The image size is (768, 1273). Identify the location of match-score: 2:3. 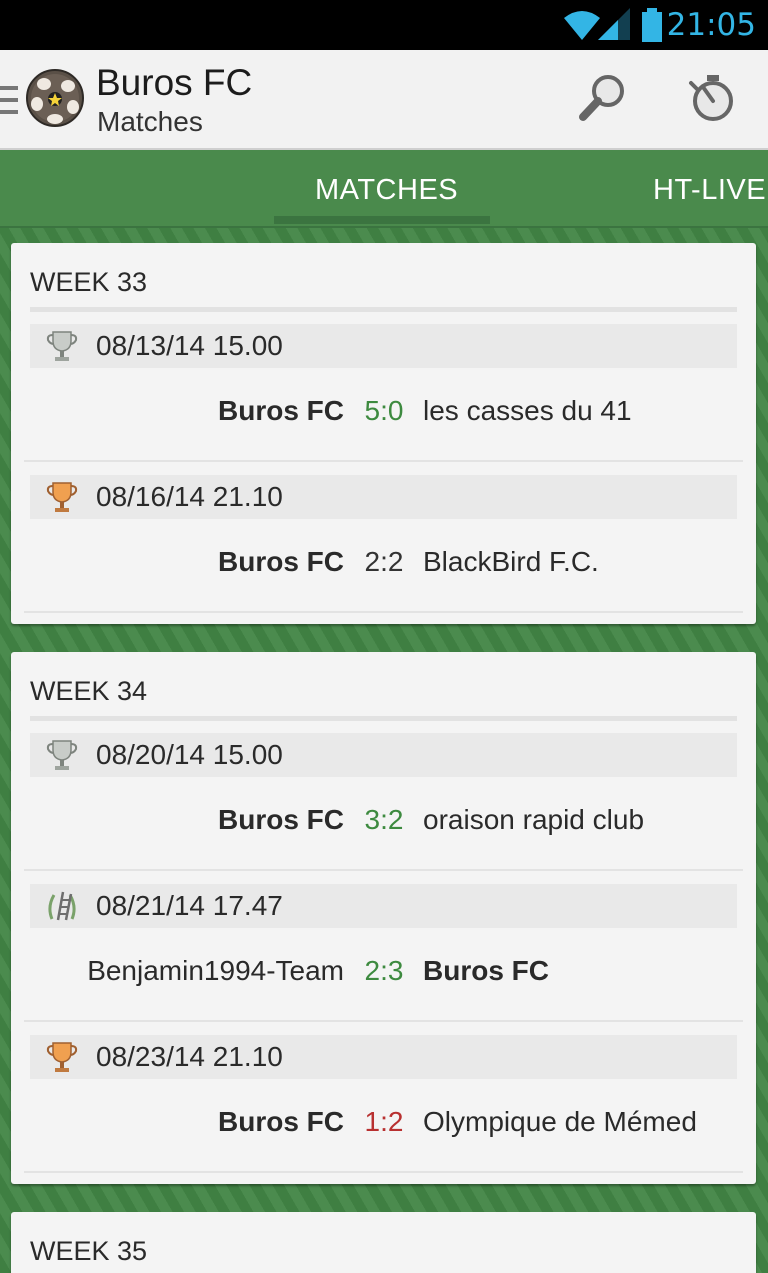
(384, 970).